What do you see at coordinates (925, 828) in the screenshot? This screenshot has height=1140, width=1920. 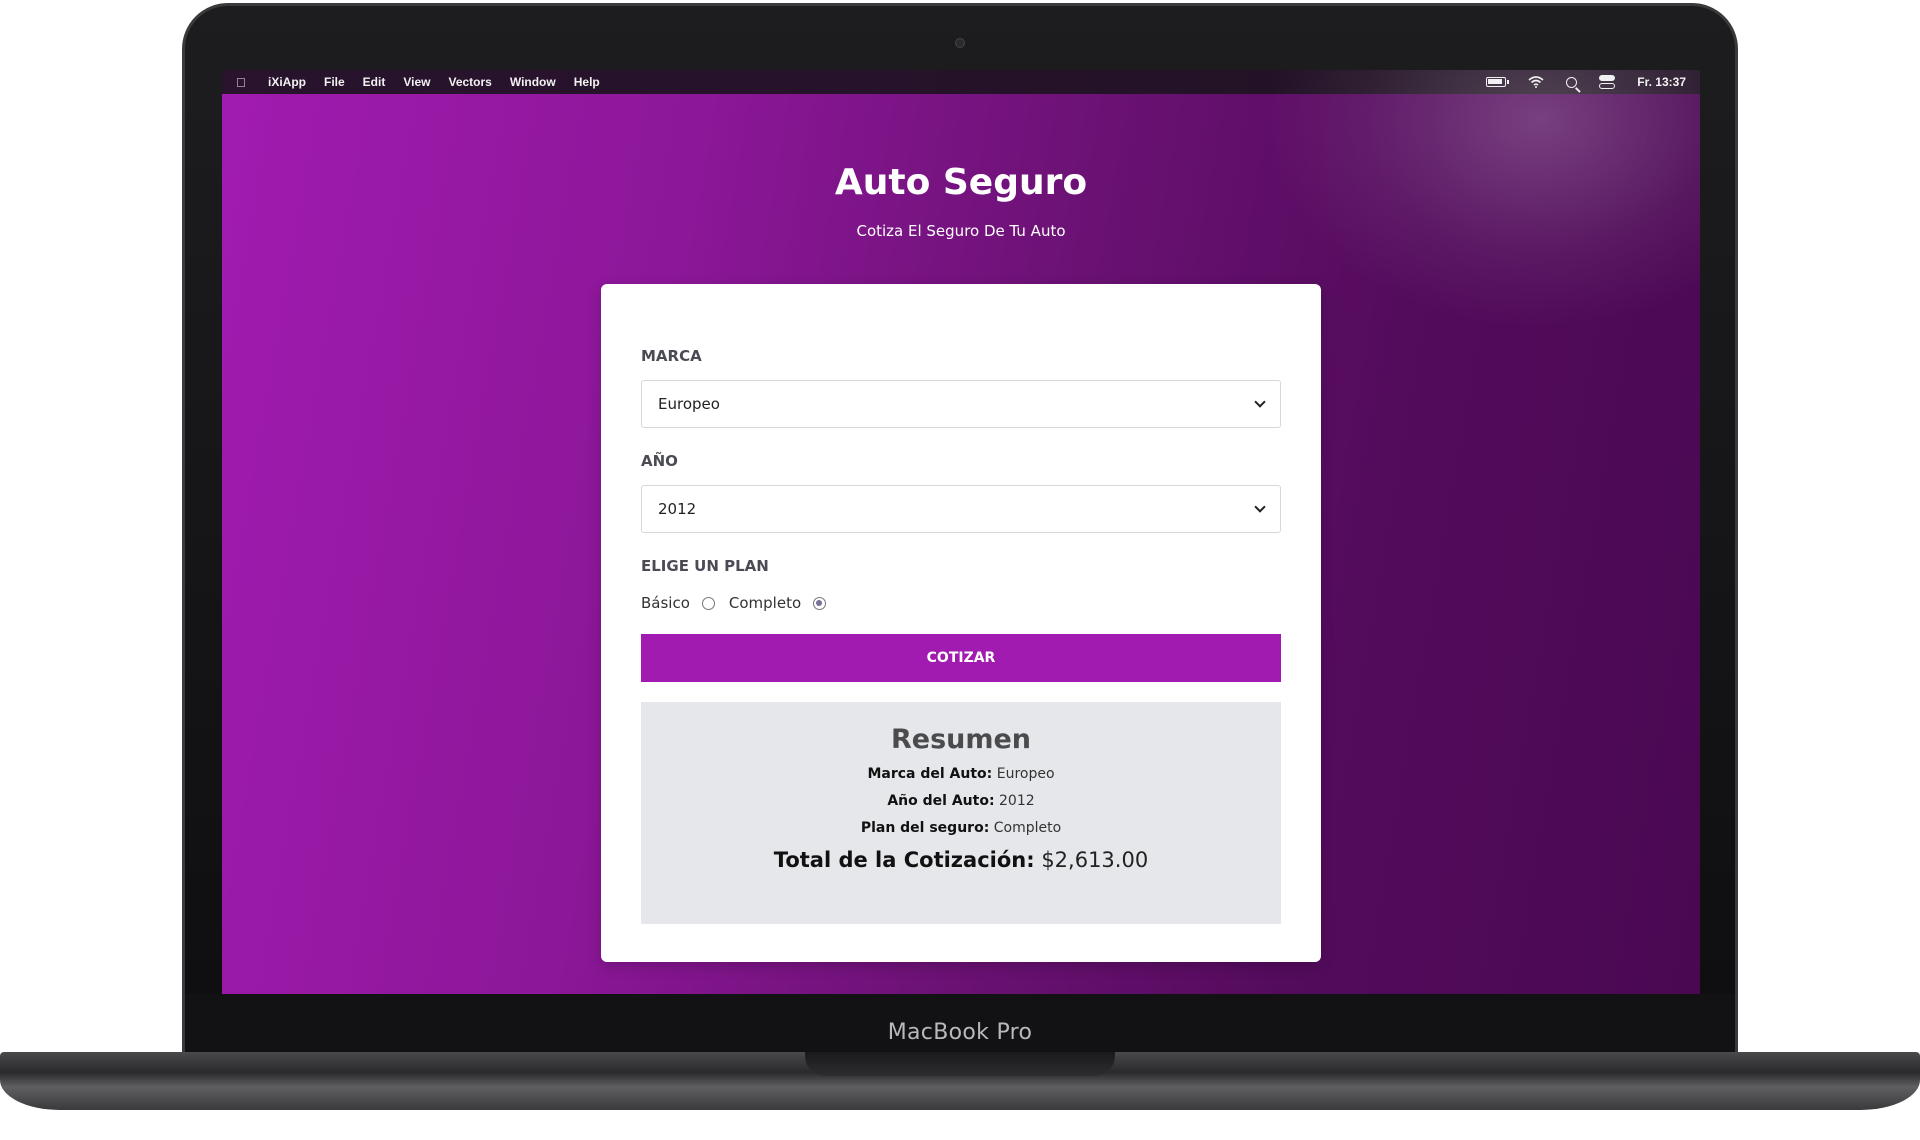 I see `summary-plan-key: Plan del seguro:` at bounding box center [925, 828].